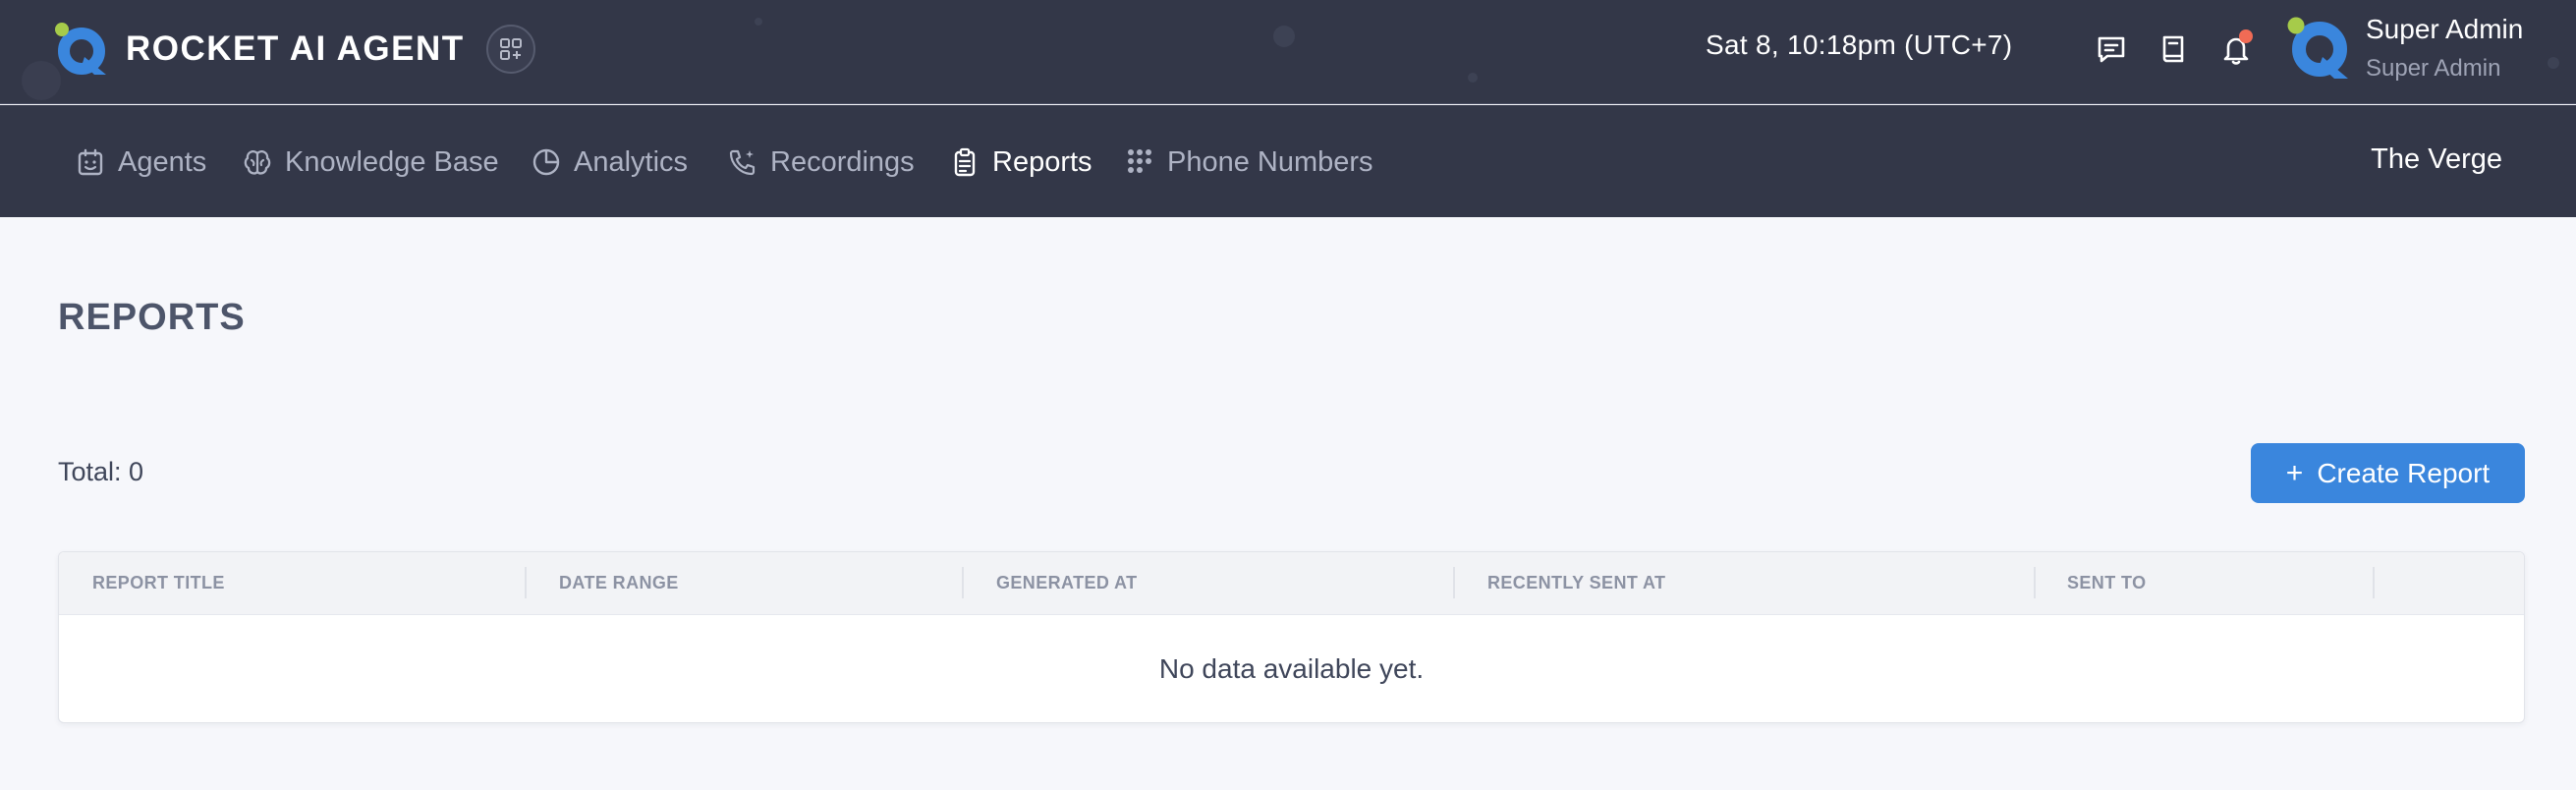 The height and width of the screenshot is (790, 2576). Describe the element at coordinates (101, 472) in the screenshot. I see `total-count: Total: 0` at that location.